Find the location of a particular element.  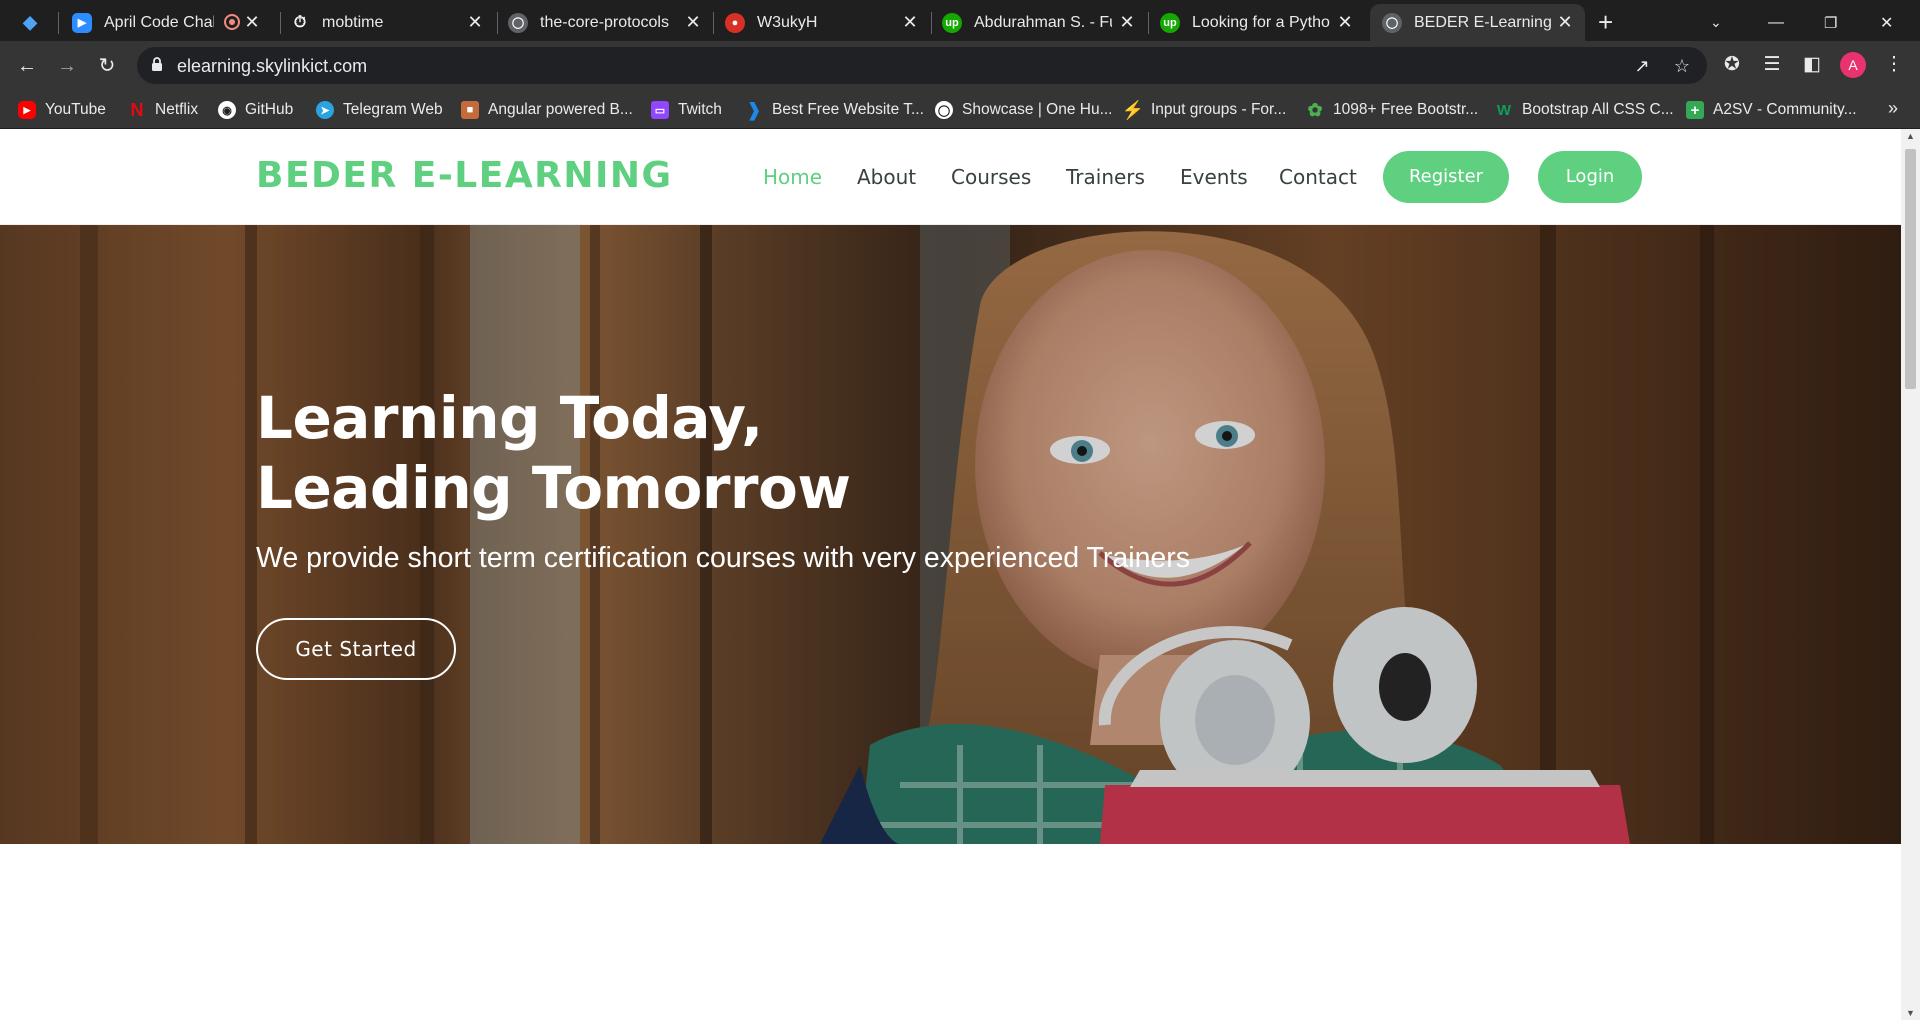

upwork-icon: up is located at coordinates (952, 22).